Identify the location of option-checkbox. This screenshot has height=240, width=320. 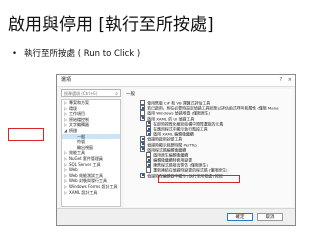
(143, 175).